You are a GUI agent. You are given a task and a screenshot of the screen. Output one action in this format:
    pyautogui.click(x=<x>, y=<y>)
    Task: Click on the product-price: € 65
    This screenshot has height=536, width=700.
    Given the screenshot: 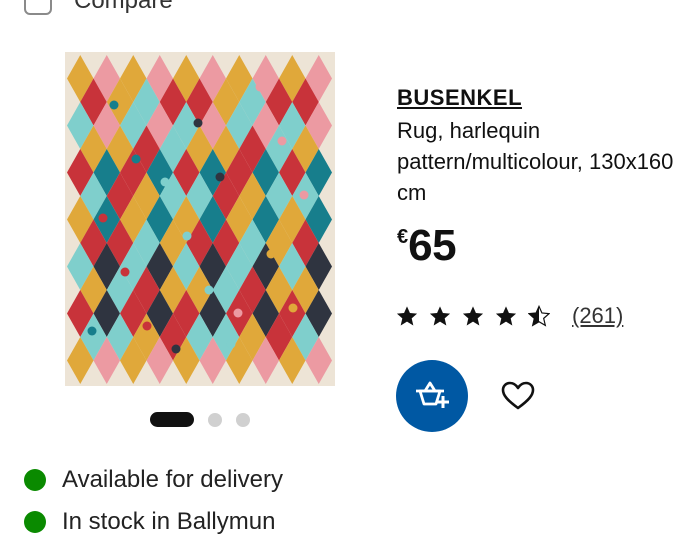 What is the action you would take?
    pyautogui.click(x=427, y=245)
    